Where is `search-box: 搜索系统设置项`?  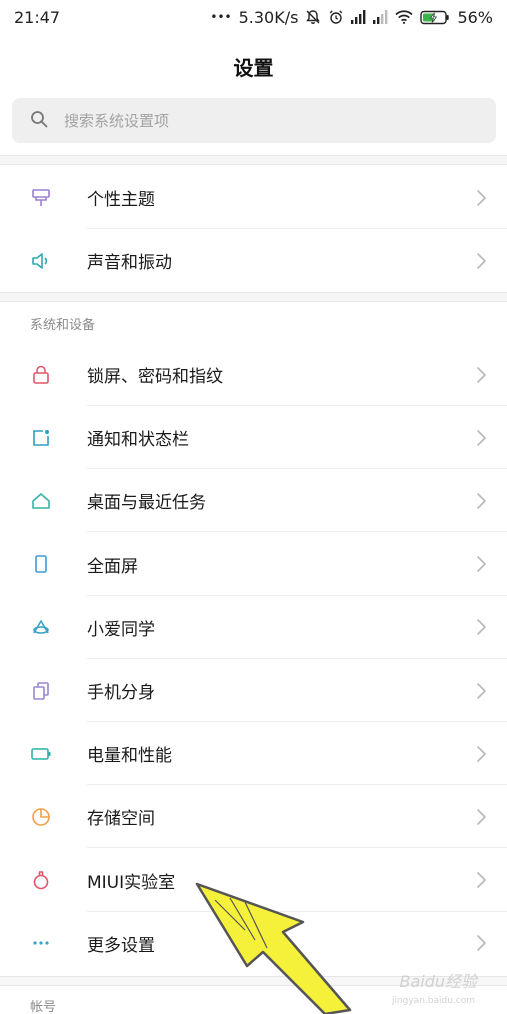 search-box: 搜索系统设置项 is located at coordinates (254, 120).